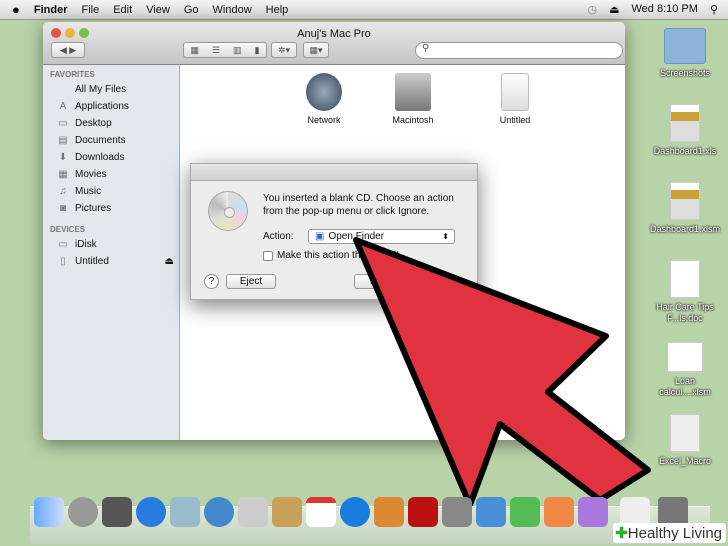 The image size is (728, 546). I want to click on app-store-dock-icon, so click(151, 512).